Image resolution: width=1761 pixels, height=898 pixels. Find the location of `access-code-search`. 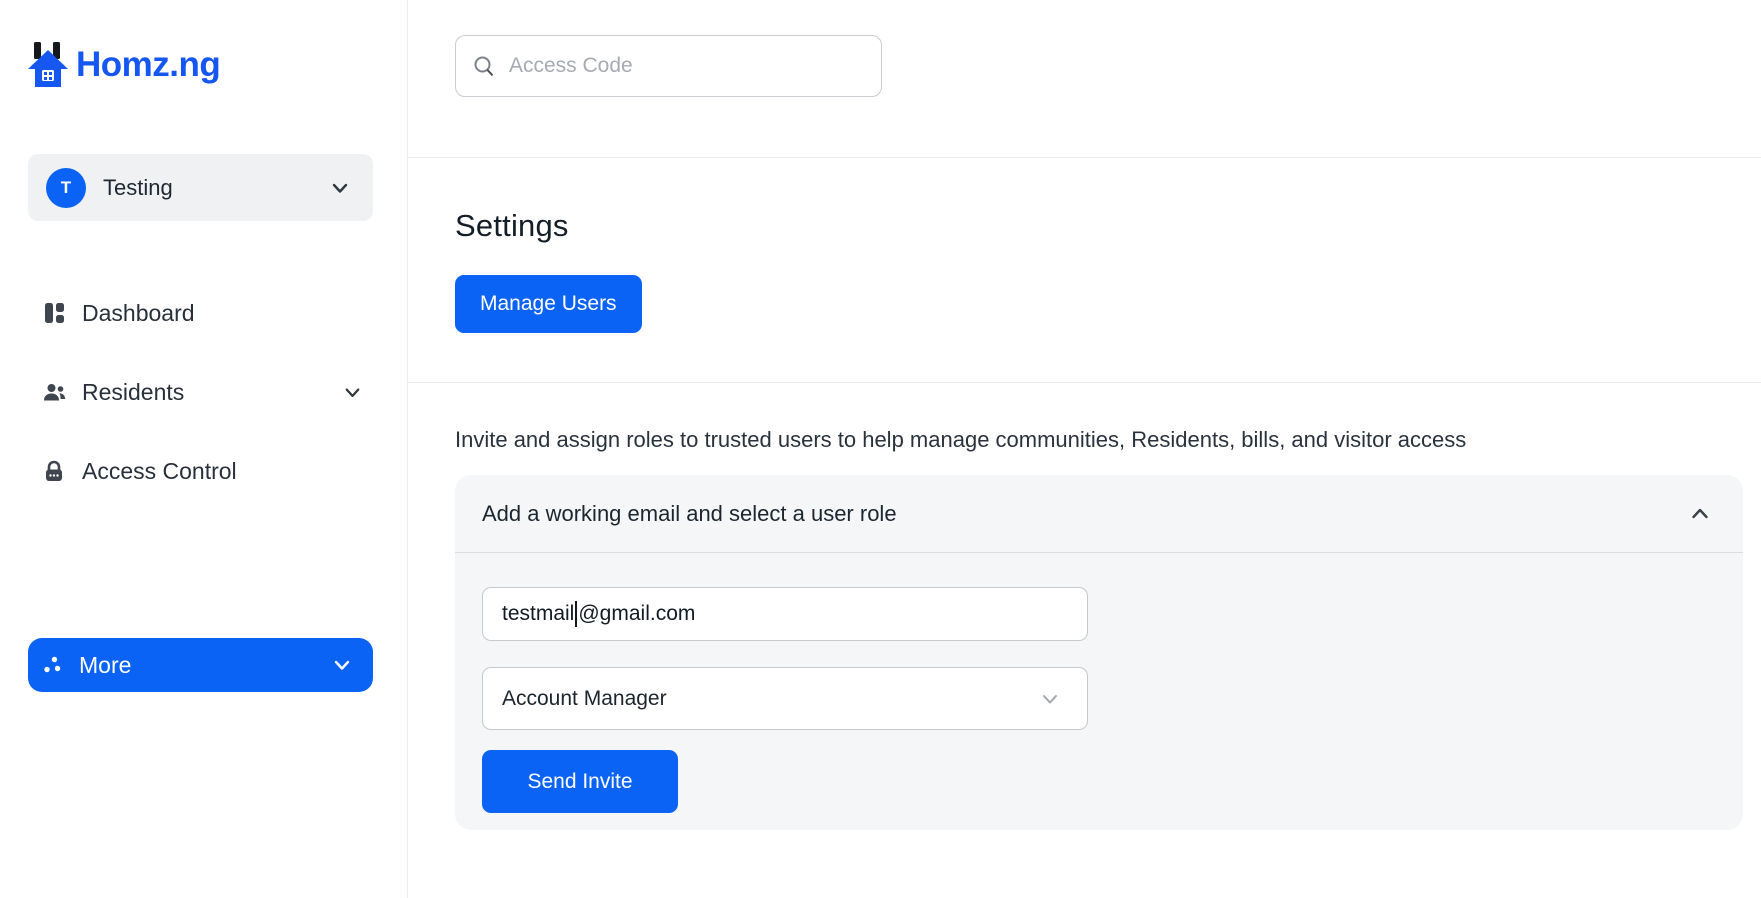

access-code-search is located at coordinates (668, 66).